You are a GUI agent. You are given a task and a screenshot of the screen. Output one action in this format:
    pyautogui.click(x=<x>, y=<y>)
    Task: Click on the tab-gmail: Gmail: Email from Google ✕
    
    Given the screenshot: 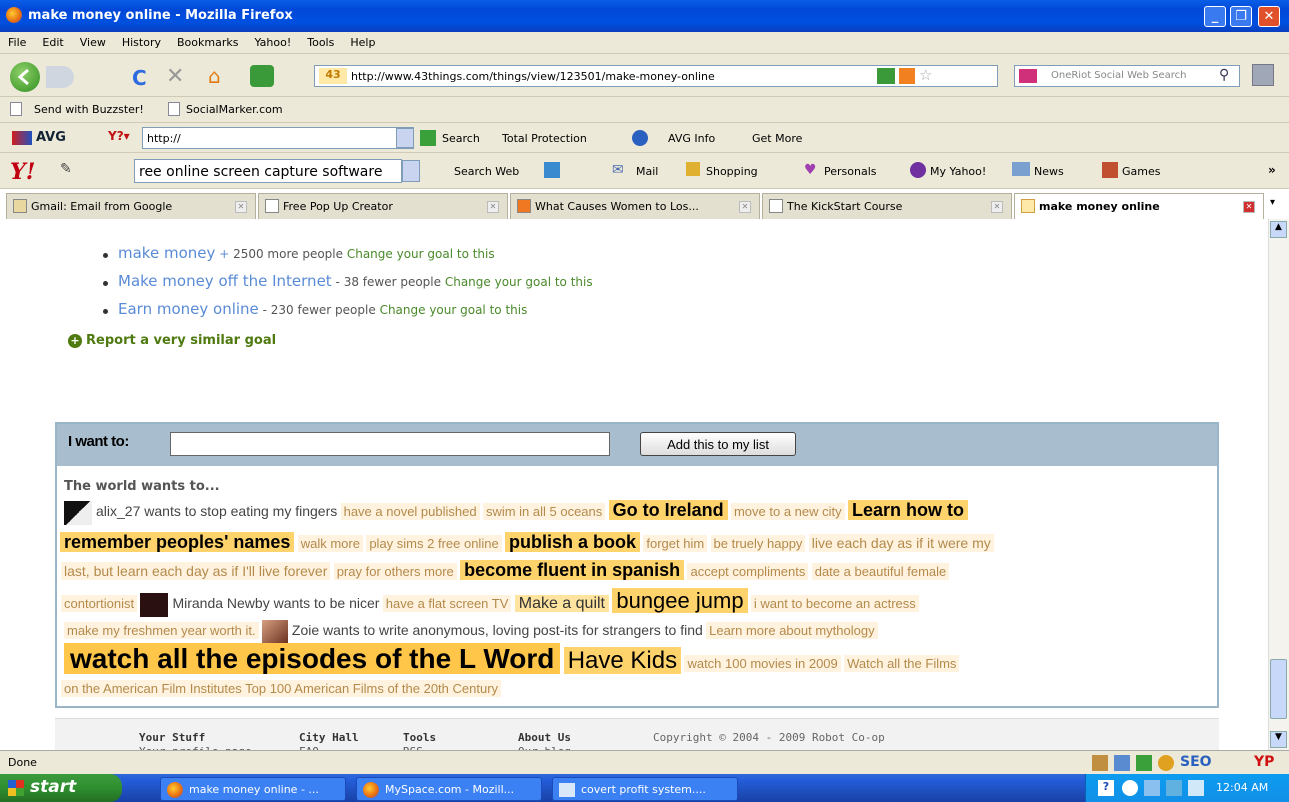 What is the action you would take?
    pyautogui.click(x=131, y=206)
    